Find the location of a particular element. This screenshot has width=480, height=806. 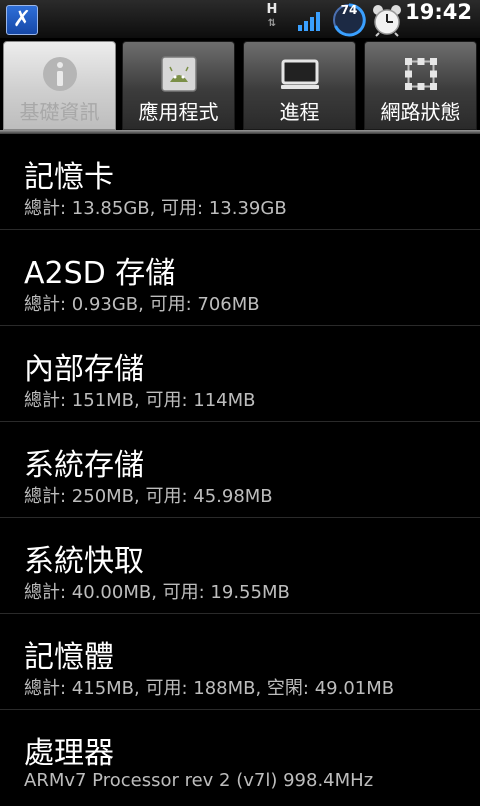

list-item-memory: 記憶體 總計: 415MB, 可用: 188MB, 空閑: 49.01MB is located at coordinates (240, 662).